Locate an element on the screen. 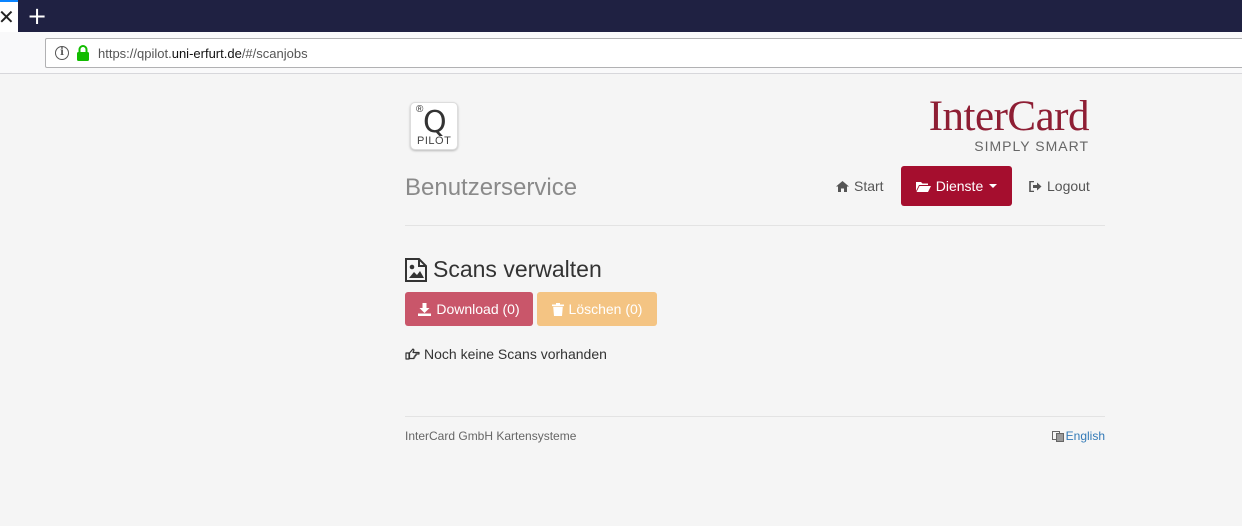 Image resolution: width=1242 pixels, height=526 pixels. empty-message-text: Noch keine Scans vorhanden is located at coordinates (515, 354).